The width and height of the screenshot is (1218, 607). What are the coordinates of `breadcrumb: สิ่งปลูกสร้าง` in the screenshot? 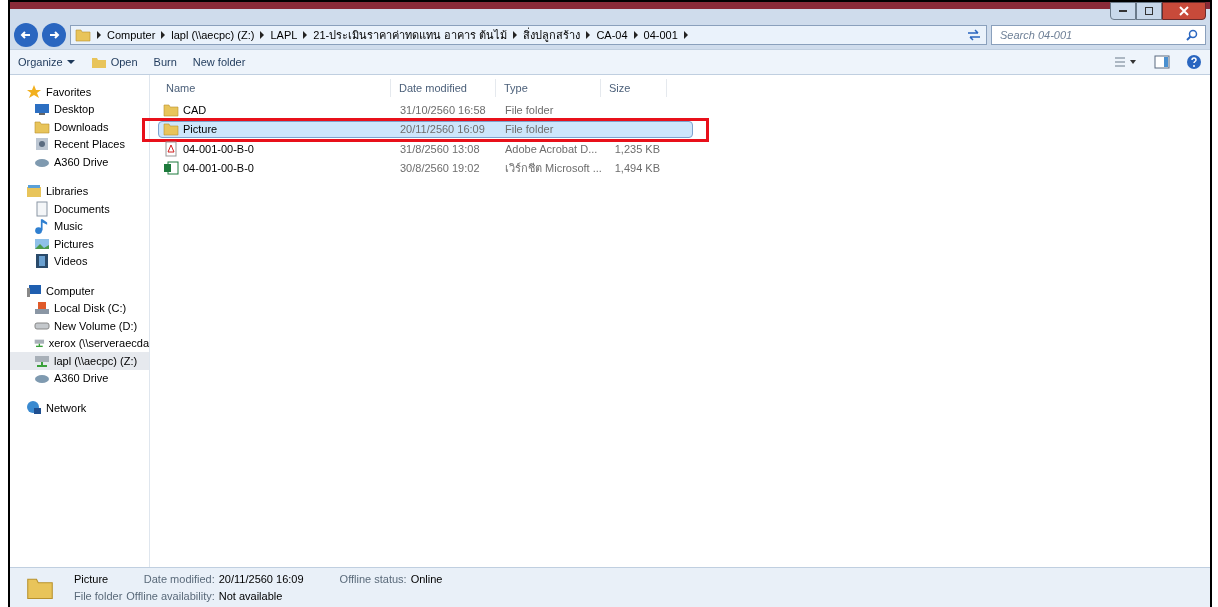 It's located at (552, 35).